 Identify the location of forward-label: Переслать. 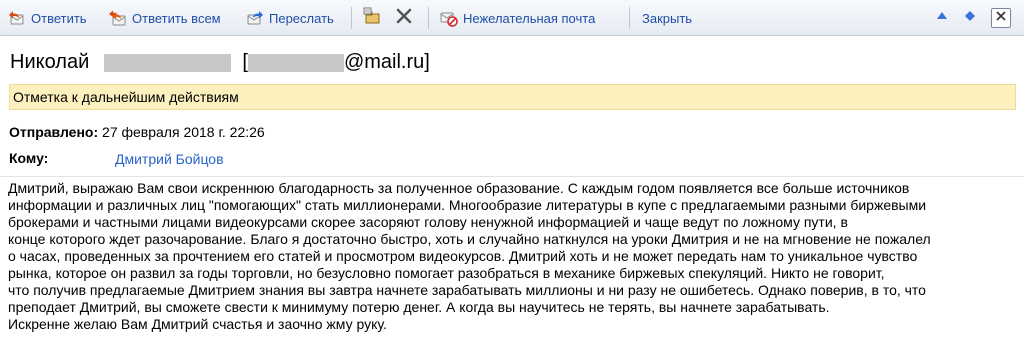
(301, 18).